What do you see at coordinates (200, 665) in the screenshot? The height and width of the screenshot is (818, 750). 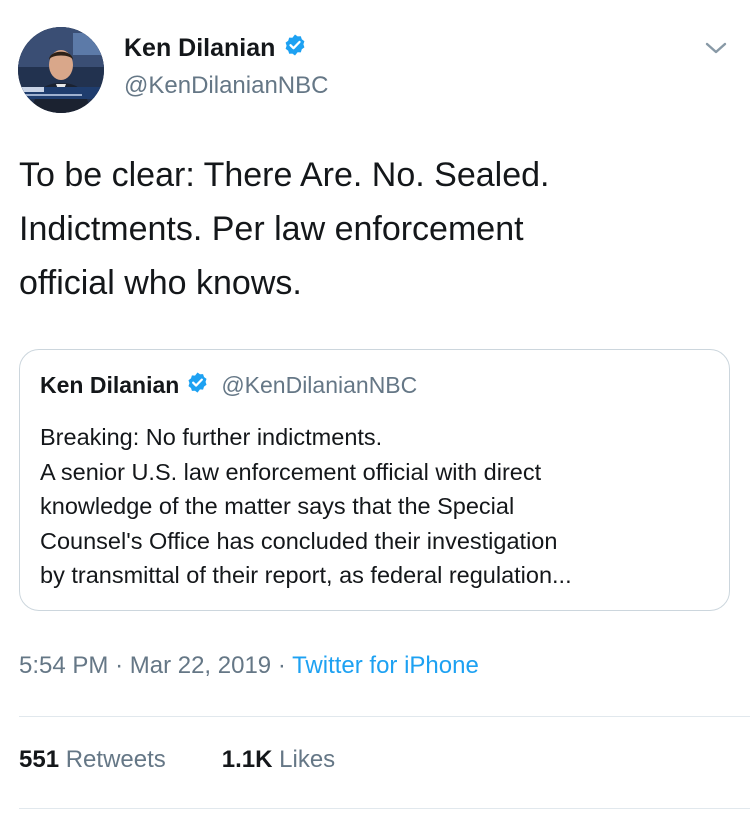 I see `tweet-date: Mar 22, 2019` at bounding box center [200, 665].